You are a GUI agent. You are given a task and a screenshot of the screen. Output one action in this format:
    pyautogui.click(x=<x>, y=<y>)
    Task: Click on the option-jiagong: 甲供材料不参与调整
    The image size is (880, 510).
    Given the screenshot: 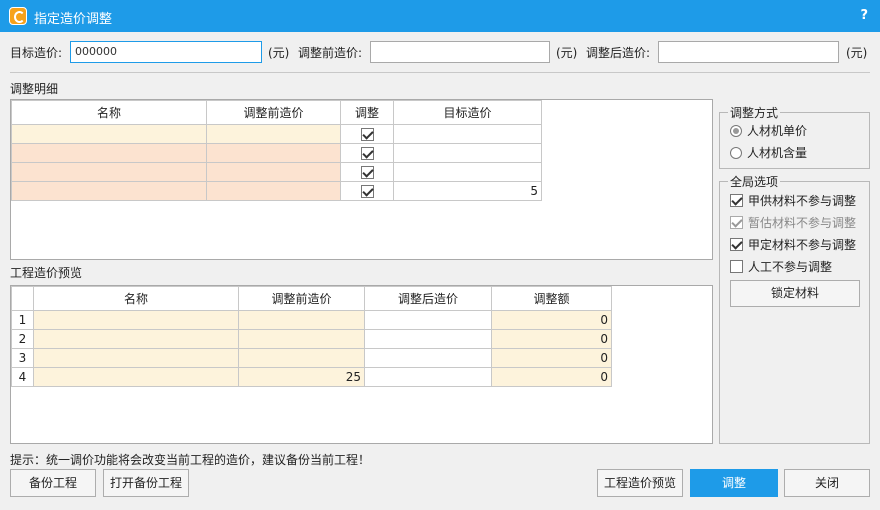 What is the action you would take?
    pyautogui.click(x=793, y=200)
    